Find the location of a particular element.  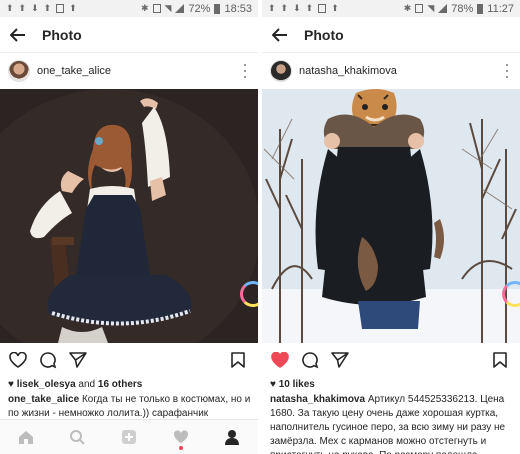

post-header: natasha_khakimova is located at coordinates (391, 71).